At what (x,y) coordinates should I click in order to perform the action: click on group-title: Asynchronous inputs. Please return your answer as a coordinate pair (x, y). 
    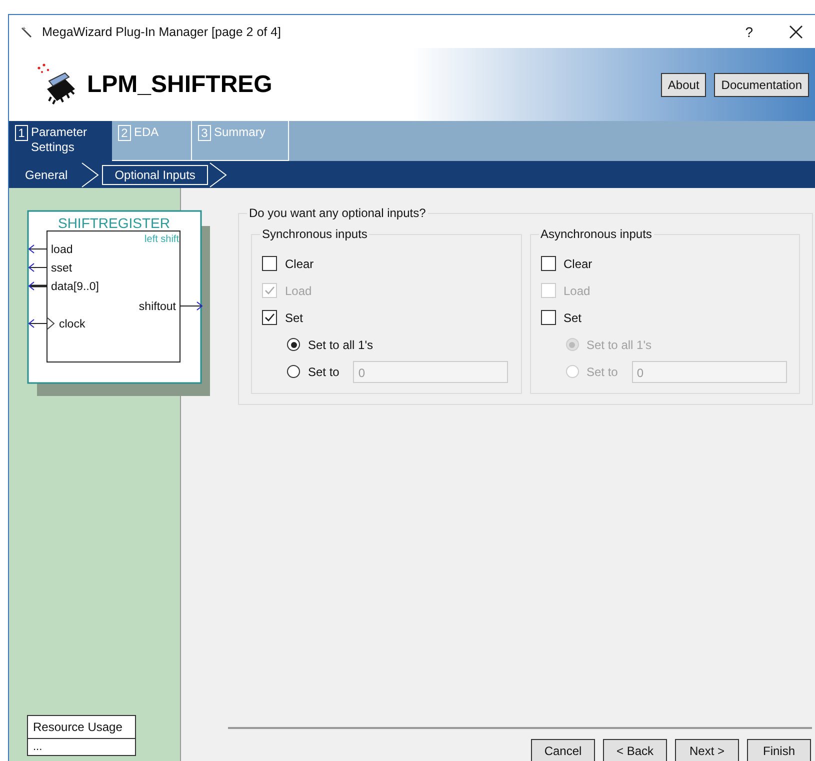
    Looking at the image, I should click on (596, 234).